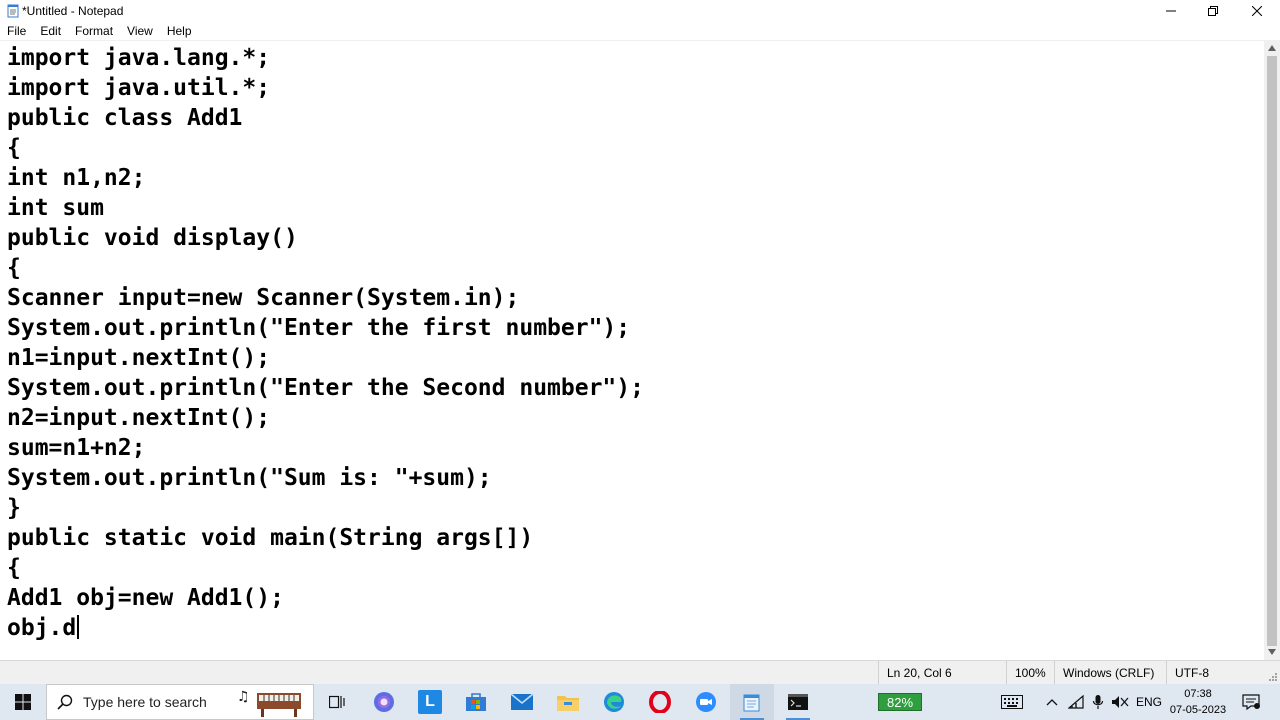  What do you see at coordinates (73, 11) in the screenshot?
I see `window-title: *Untitled - Notepad` at bounding box center [73, 11].